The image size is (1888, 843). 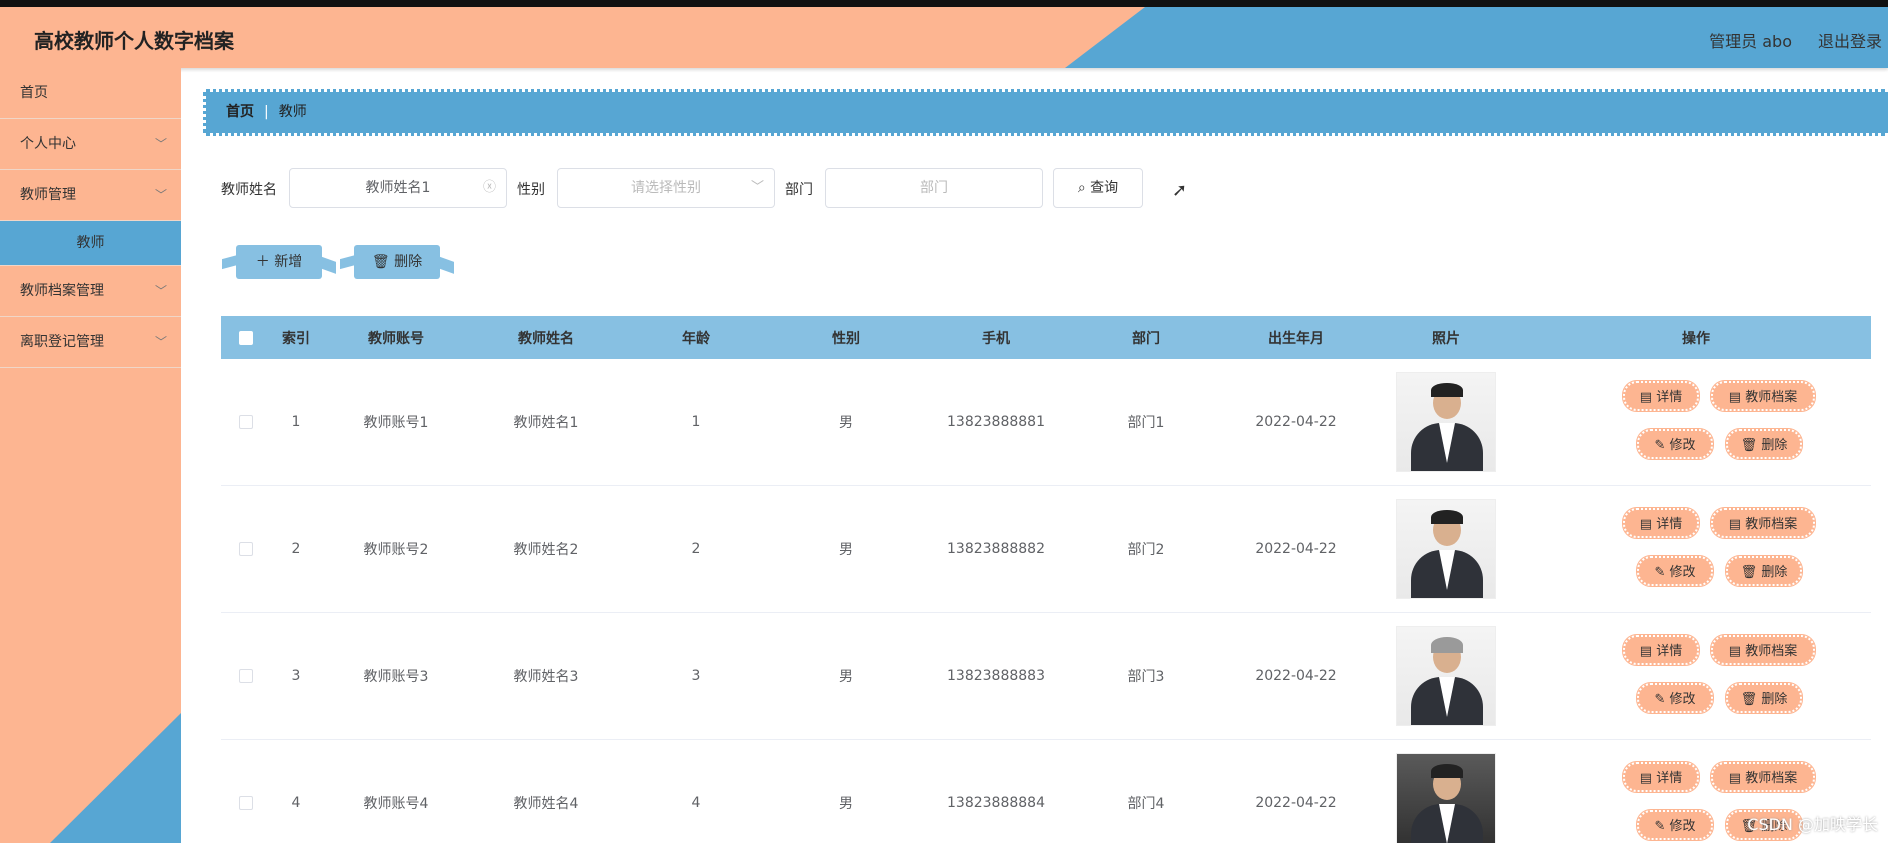 I want to click on dept-label: 部门, so click(x=799, y=190).